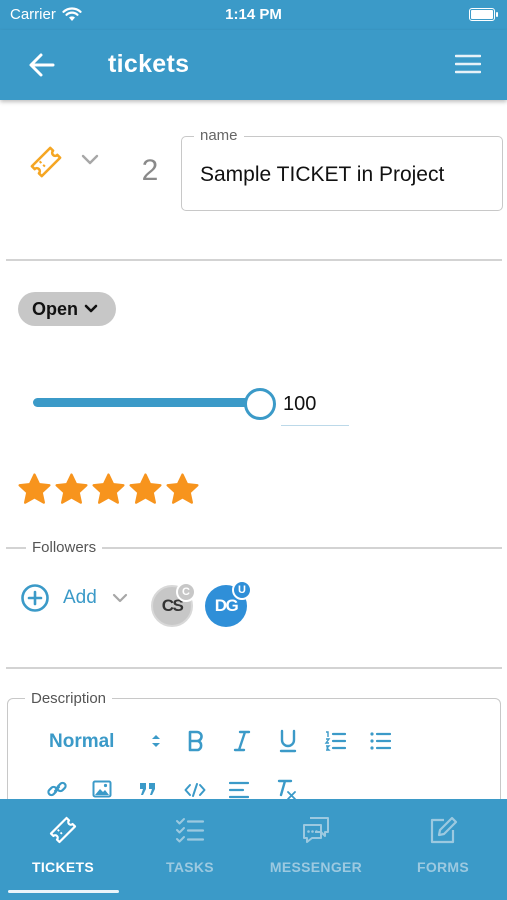 This screenshot has height=900, width=507. Describe the element at coordinates (287, 789) in the screenshot. I see `clear-formatting-icon` at that location.